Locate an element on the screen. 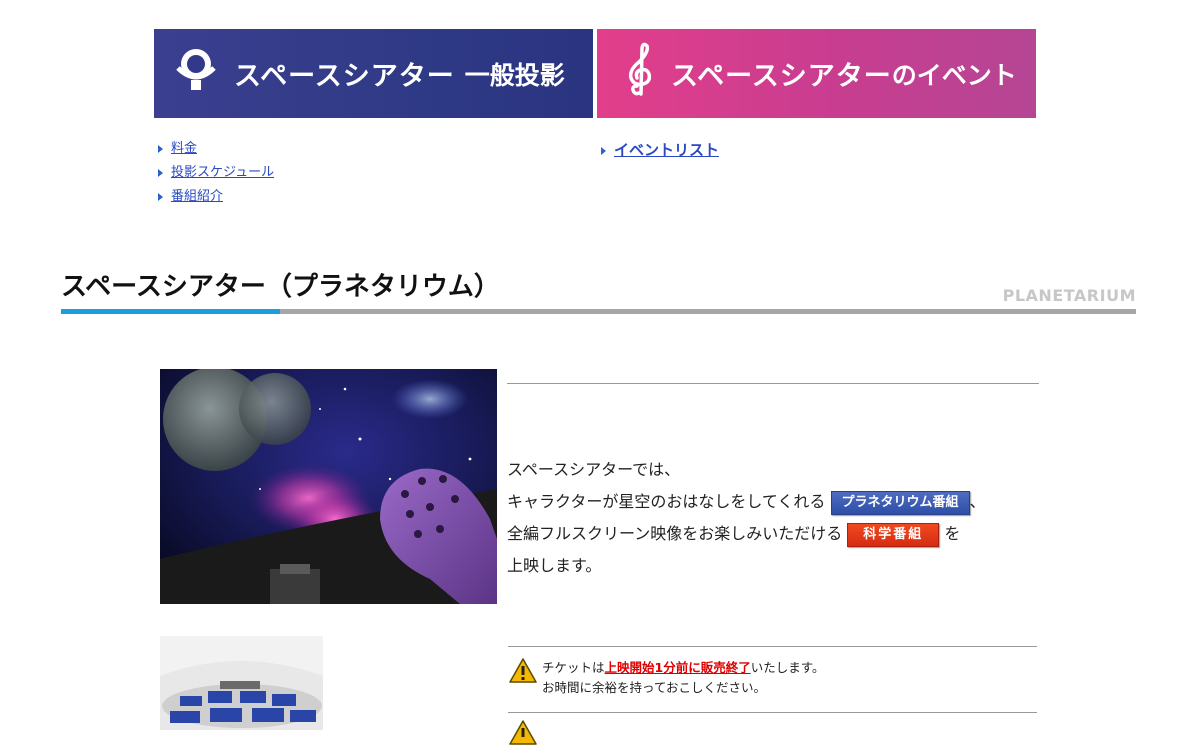  link-item-schedule: 投影スケジュール is located at coordinates (216, 176).